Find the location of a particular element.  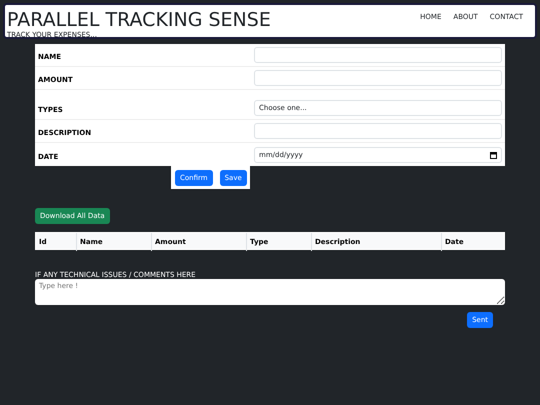

site-title: PARALLEL TRACKING SENSE is located at coordinates (139, 20).